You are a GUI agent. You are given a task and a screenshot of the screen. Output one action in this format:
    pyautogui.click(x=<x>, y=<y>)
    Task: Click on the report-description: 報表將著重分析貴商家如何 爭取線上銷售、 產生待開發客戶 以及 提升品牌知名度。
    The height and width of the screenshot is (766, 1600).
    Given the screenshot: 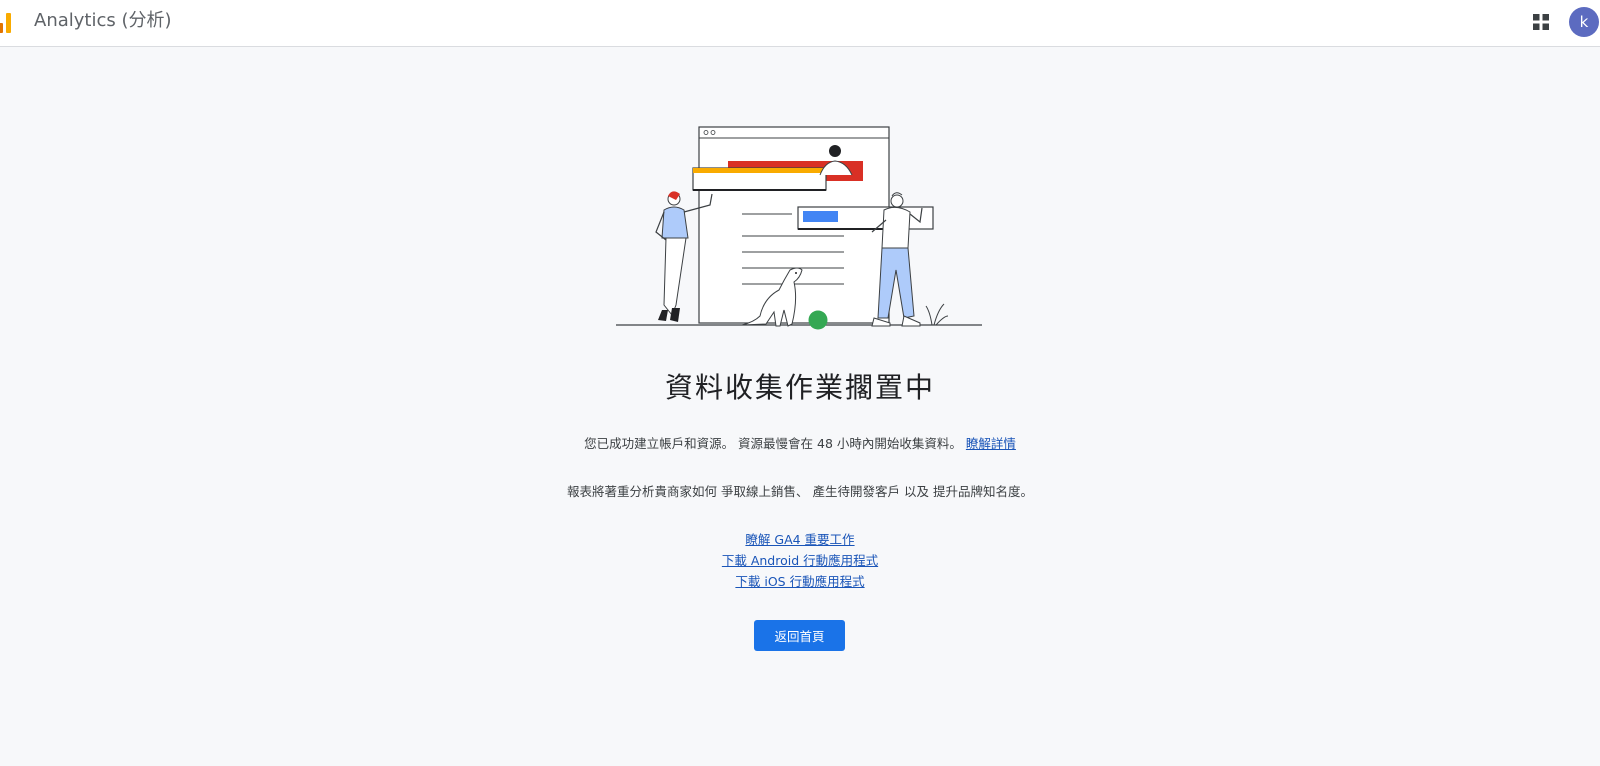 What is the action you would take?
    pyautogui.click(x=800, y=491)
    